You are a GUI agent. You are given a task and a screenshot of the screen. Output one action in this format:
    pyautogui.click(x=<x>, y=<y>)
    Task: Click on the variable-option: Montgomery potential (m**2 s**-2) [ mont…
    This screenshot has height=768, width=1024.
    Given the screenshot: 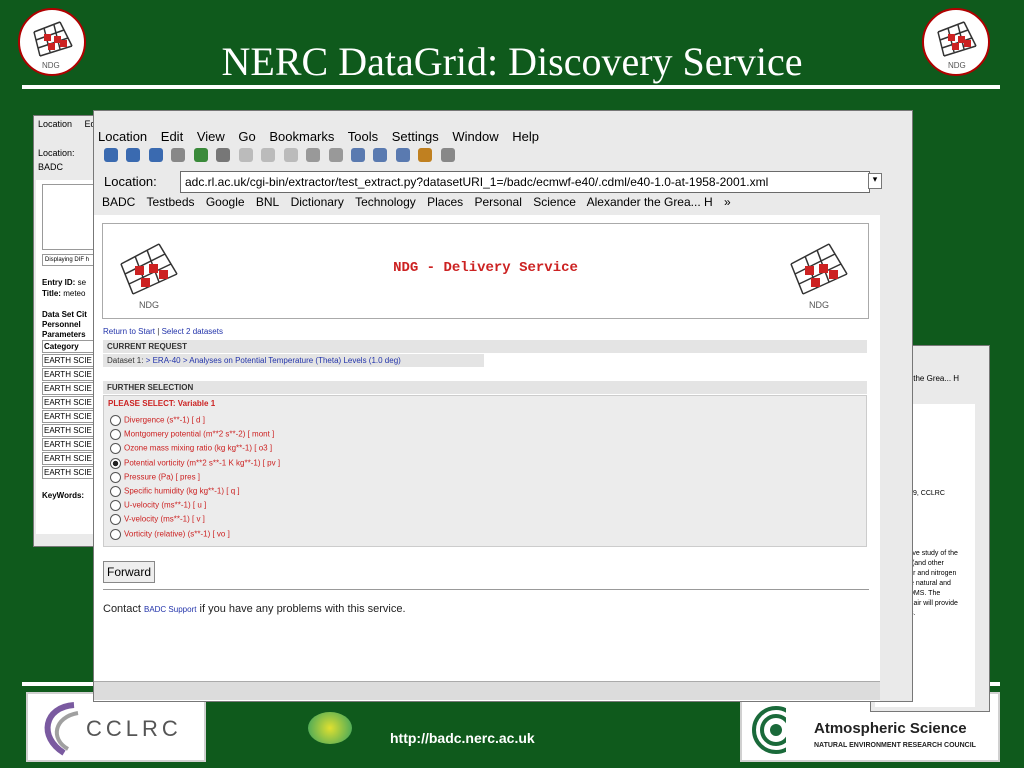 What is the action you would take?
    pyautogui.click(x=485, y=436)
    